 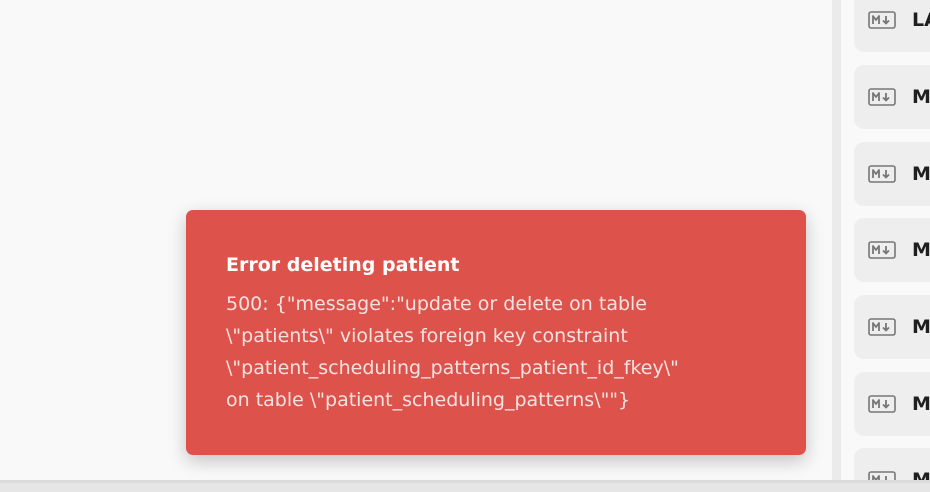 What do you see at coordinates (343, 265) in the screenshot?
I see `toast-title: Error deleting patient` at bounding box center [343, 265].